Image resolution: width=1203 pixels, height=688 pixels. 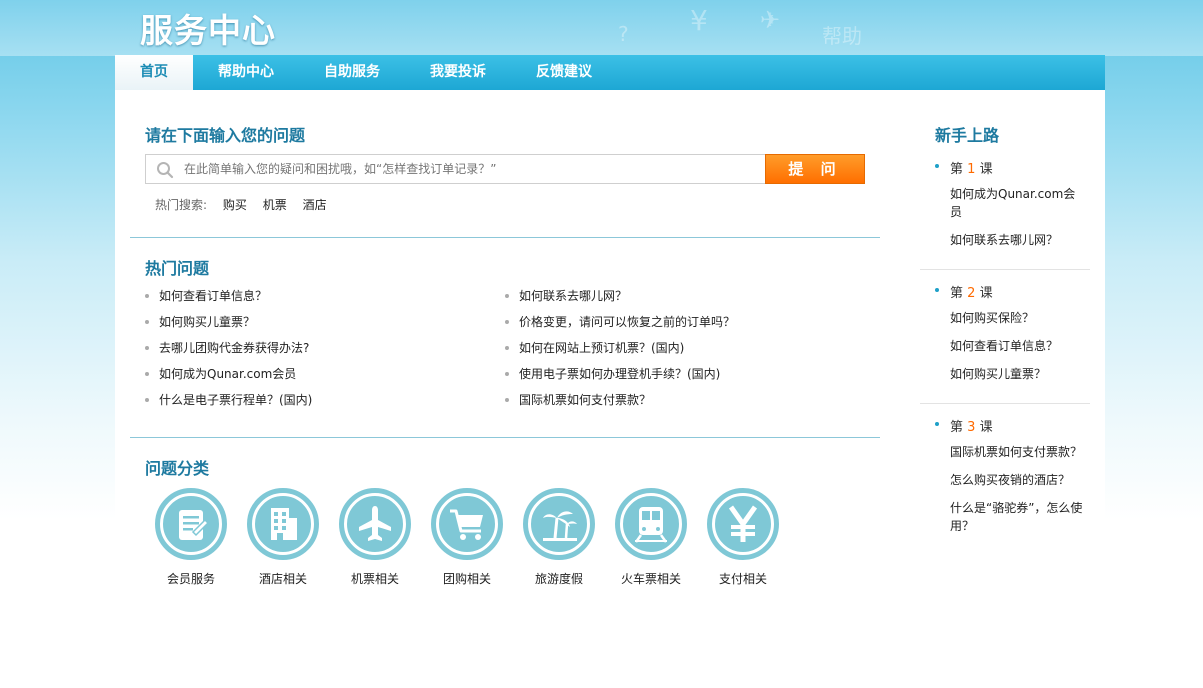 I want to click on categories-title: 问题分类, so click(x=177, y=468).